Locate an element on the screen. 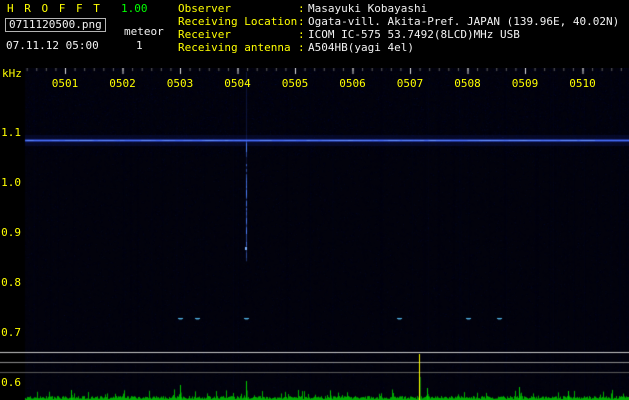 The width and height of the screenshot is (629, 400). app-title: H R O F F T is located at coordinates (54, 8).